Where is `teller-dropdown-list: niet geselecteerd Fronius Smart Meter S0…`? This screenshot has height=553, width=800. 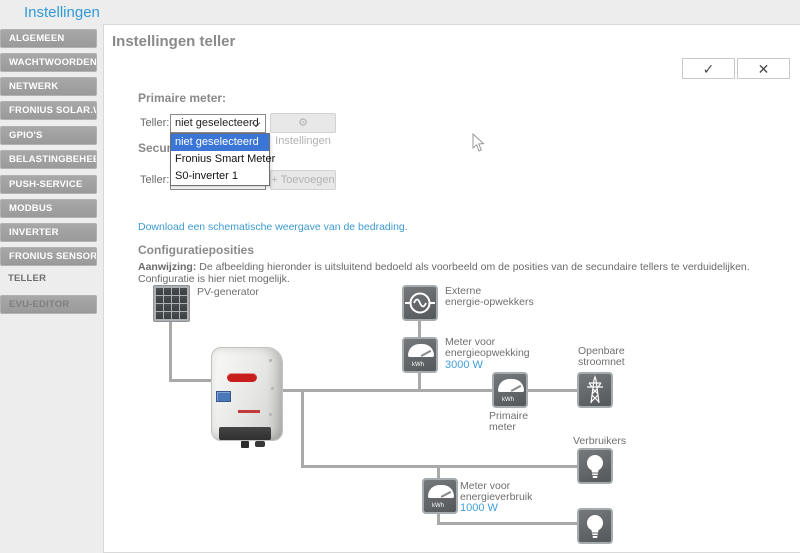 teller-dropdown-list: niet geselecteerd Fronius Smart Meter S0… is located at coordinates (222, 159).